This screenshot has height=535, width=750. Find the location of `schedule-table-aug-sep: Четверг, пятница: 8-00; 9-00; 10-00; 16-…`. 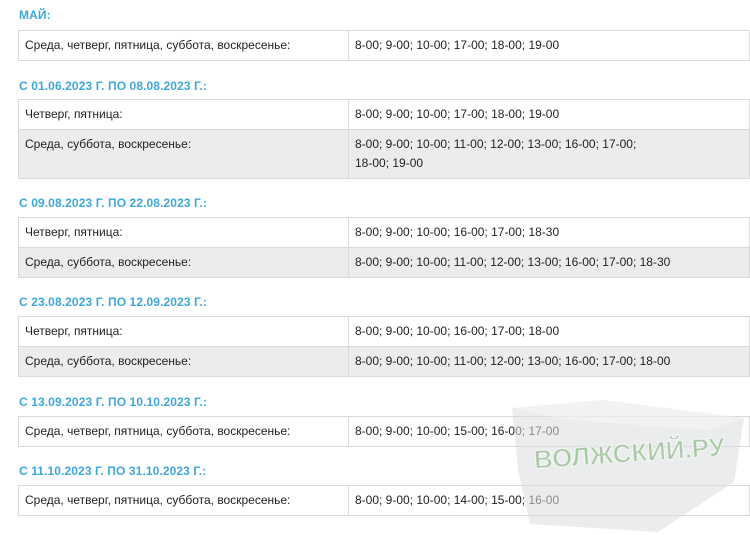

schedule-table-aug-sep: Четверг, пятница: 8-00; 9-00; 10-00; 16-… is located at coordinates (384, 346).